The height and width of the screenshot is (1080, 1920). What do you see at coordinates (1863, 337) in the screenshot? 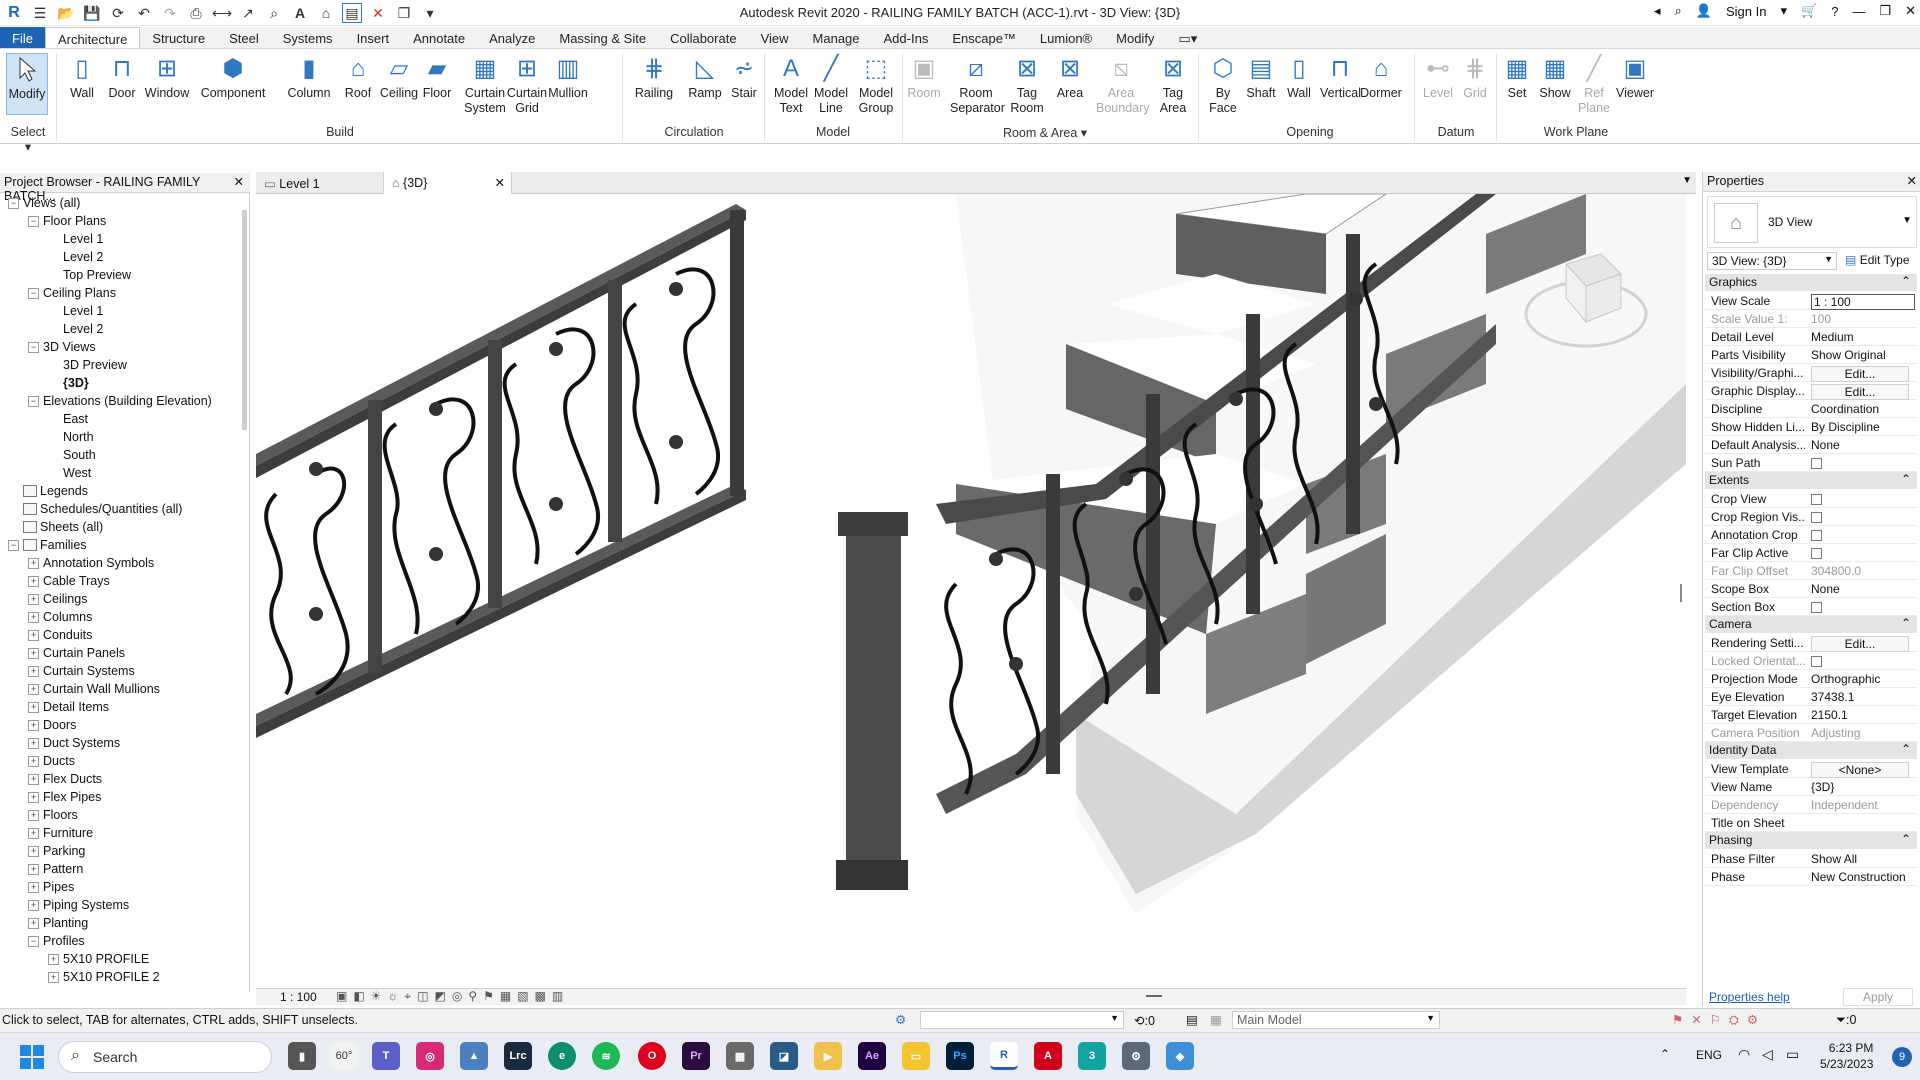
I see `property-value: Medium` at bounding box center [1863, 337].